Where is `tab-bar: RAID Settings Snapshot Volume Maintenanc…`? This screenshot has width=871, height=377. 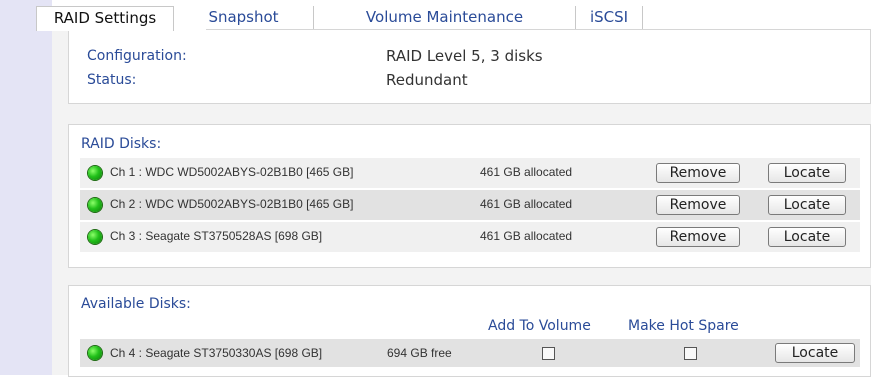
tab-bar: RAID Settings Snapshot Volume Maintenanc… is located at coordinates (453, 15).